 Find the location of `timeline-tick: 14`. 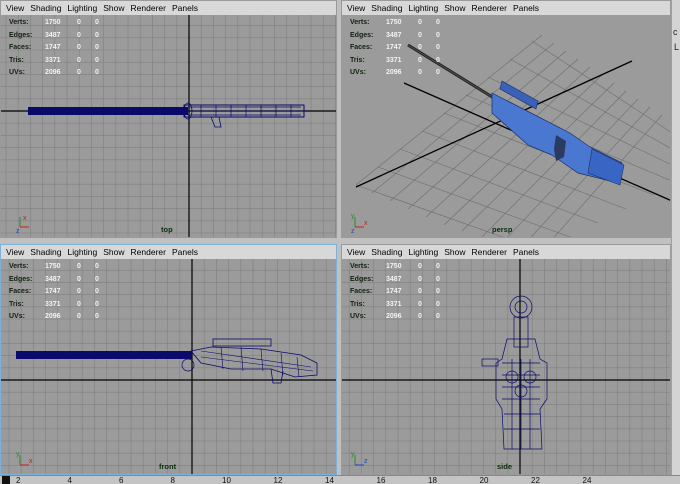

timeline-tick: 14 is located at coordinates (329, 480).